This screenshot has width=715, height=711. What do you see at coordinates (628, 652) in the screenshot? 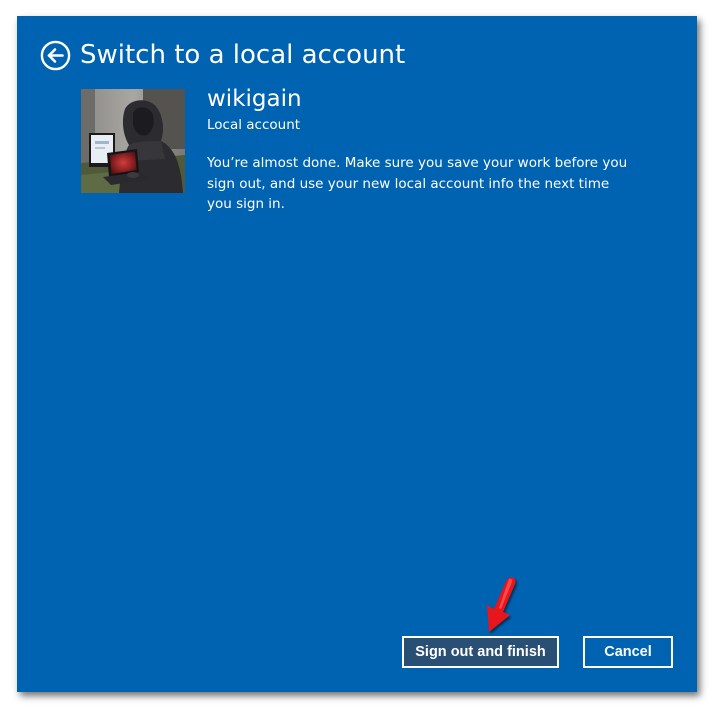
I see `cancel-button: Cancel` at bounding box center [628, 652].